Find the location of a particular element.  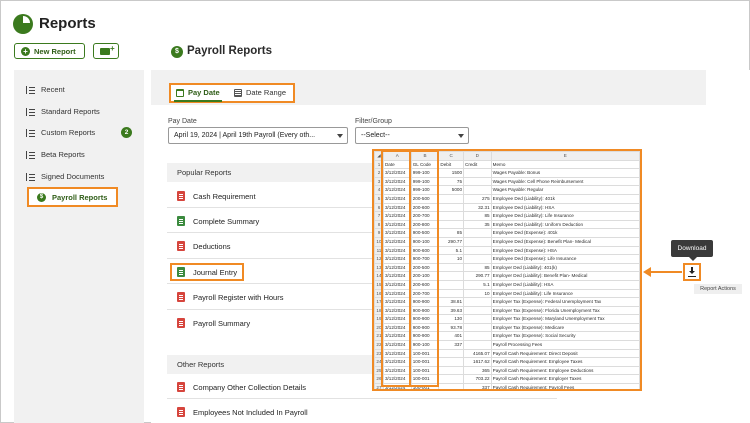

new-report-button: + New Report is located at coordinates (49, 51).